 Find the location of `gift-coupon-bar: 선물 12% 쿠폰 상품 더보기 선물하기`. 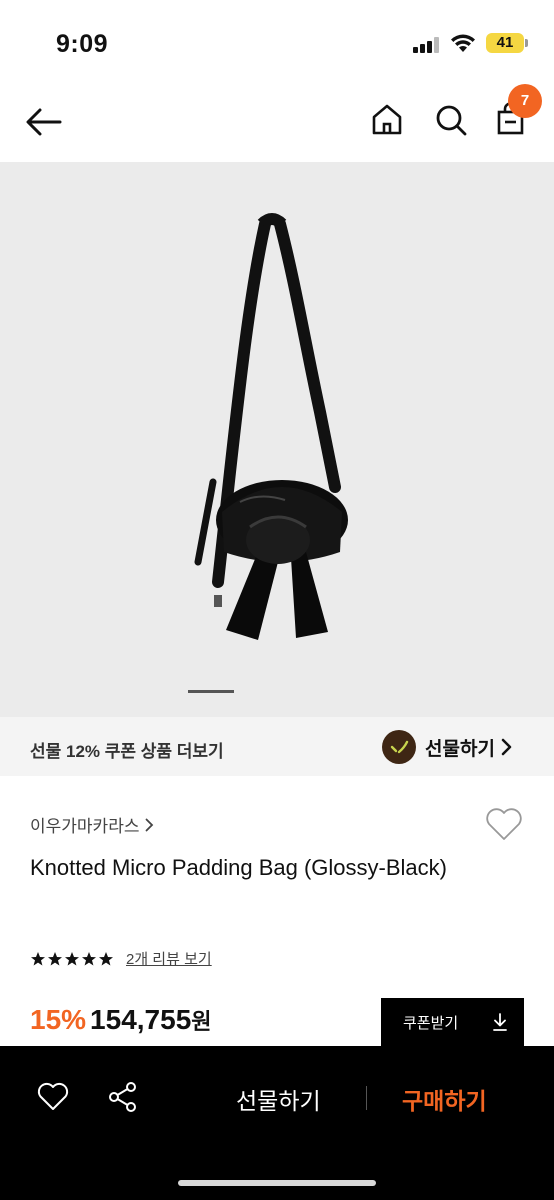

gift-coupon-bar: 선물 12% 쿠폰 상품 더보기 선물하기 is located at coordinates (277, 746).